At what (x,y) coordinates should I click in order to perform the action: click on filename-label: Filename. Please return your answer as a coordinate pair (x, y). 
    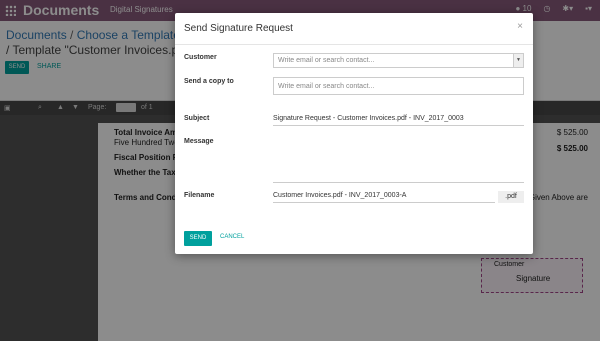
    Looking at the image, I should click on (199, 195).